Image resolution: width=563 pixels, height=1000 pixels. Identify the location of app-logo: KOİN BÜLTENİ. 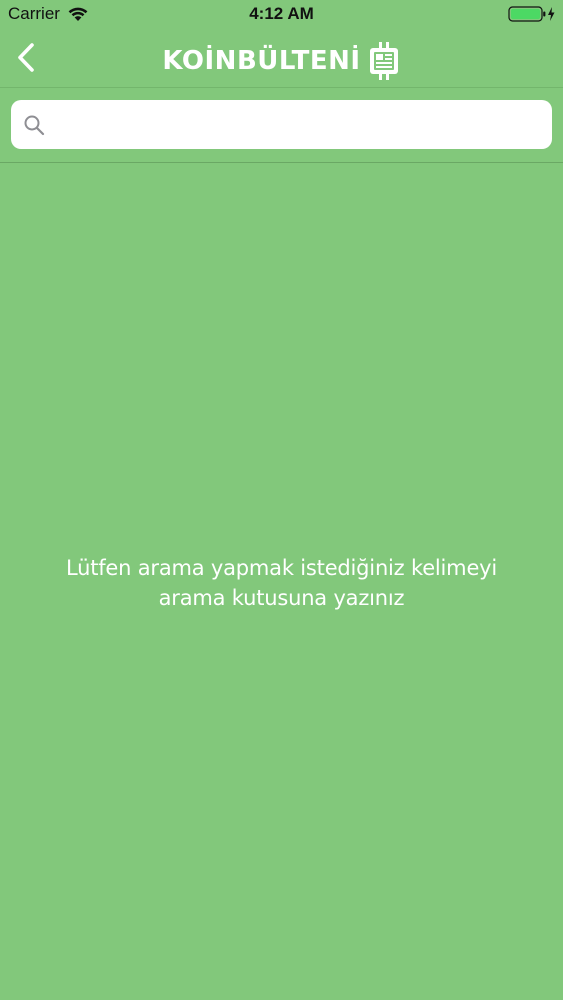
(281, 61).